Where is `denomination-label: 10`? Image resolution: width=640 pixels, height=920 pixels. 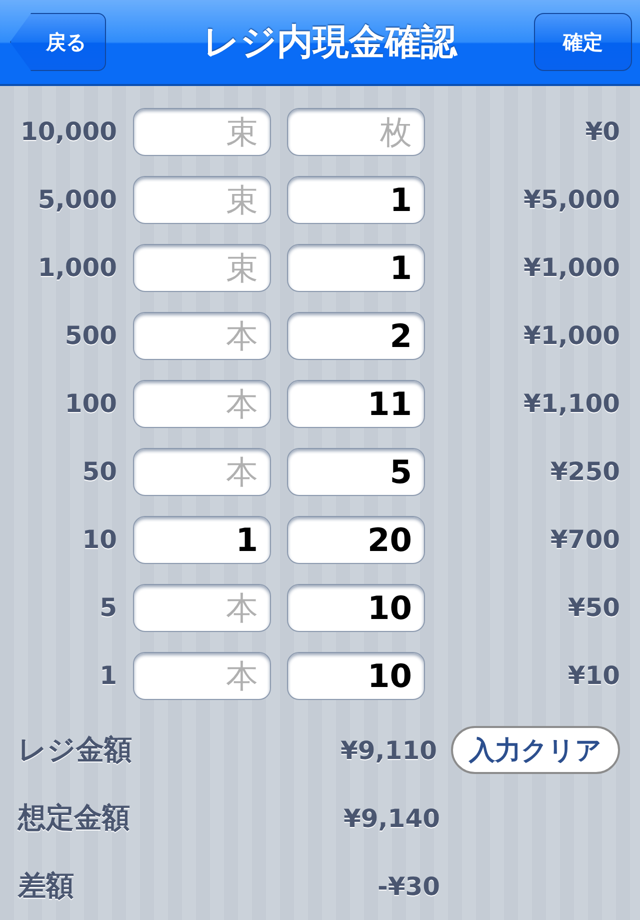
denomination-label: 10 is located at coordinates (99, 540).